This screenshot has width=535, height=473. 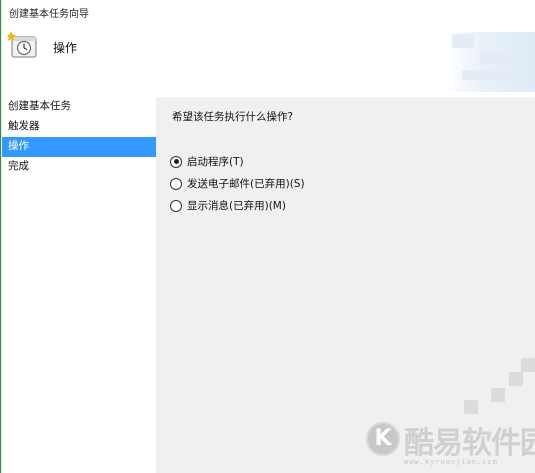 What do you see at coordinates (236, 206) in the screenshot?
I see `radio-label: 显示消息(已弃用)(M)` at bounding box center [236, 206].